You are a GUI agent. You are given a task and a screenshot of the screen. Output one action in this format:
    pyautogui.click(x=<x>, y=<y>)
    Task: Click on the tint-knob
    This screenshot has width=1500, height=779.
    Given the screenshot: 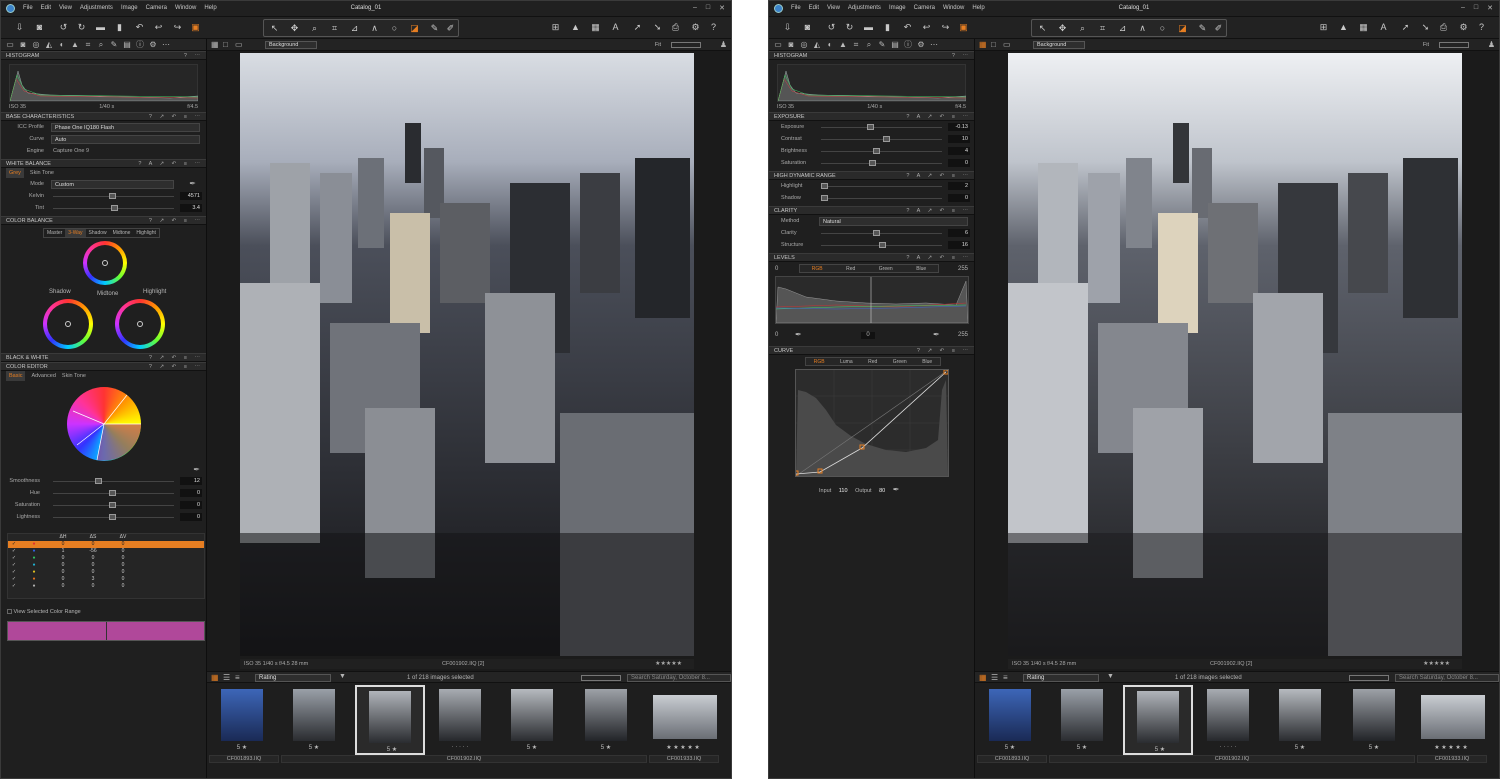 What is the action you would take?
    pyautogui.click(x=114, y=208)
    